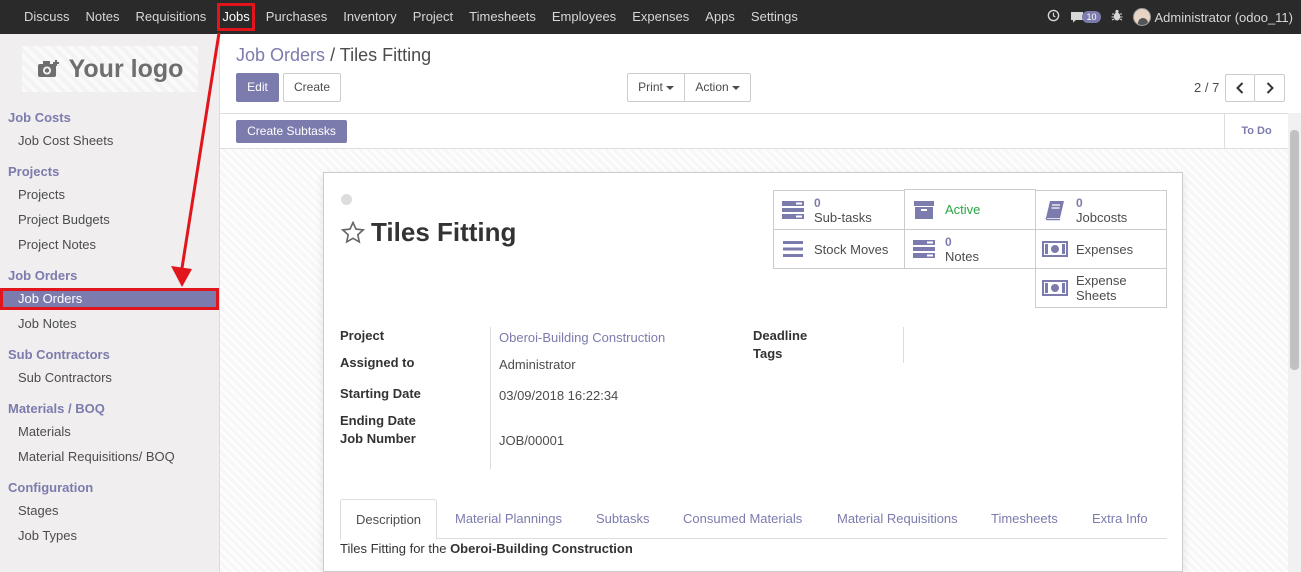 The width and height of the screenshot is (1301, 572). I want to click on active-toggle-button: Active, so click(970, 209).